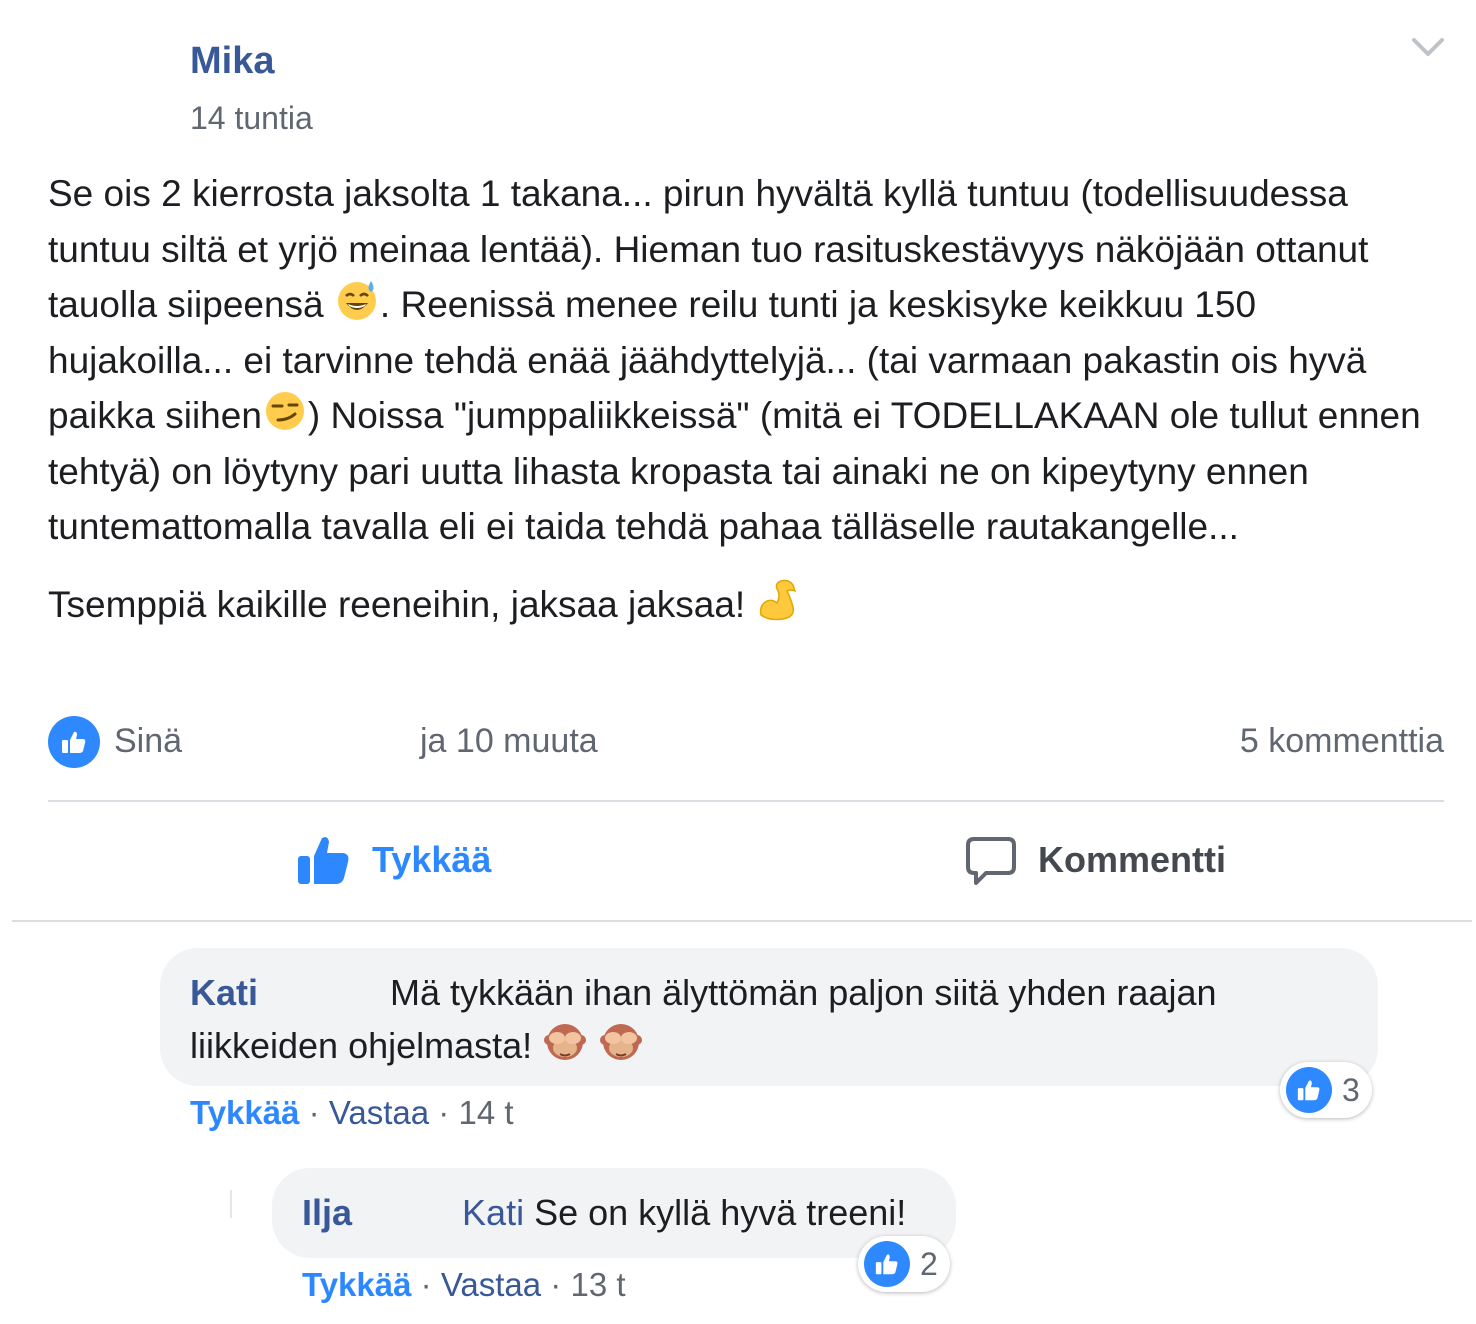 The height and width of the screenshot is (1324, 1476). What do you see at coordinates (356, 300) in the screenshot?
I see `sweat-smile-emoji` at bounding box center [356, 300].